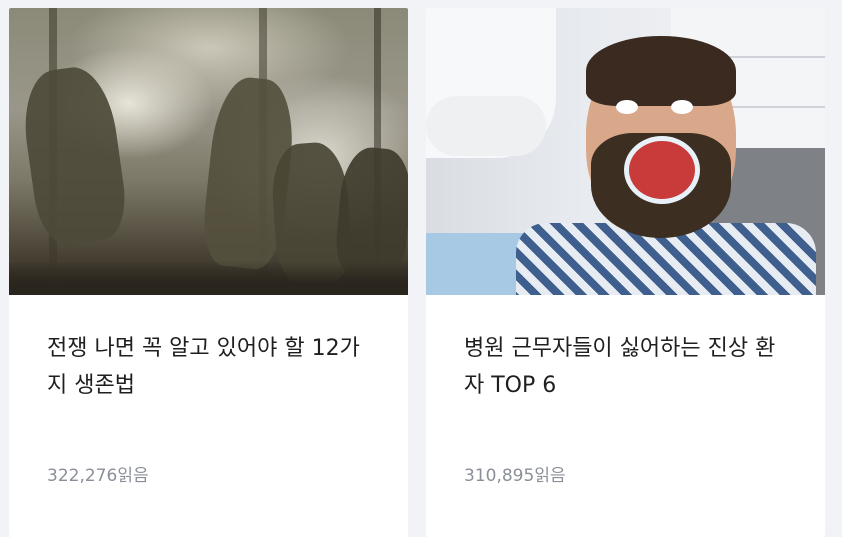  What do you see at coordinates (208, 278) in the screenshot?
I see `thumbnail-ground` at bounding box center [208, 278].